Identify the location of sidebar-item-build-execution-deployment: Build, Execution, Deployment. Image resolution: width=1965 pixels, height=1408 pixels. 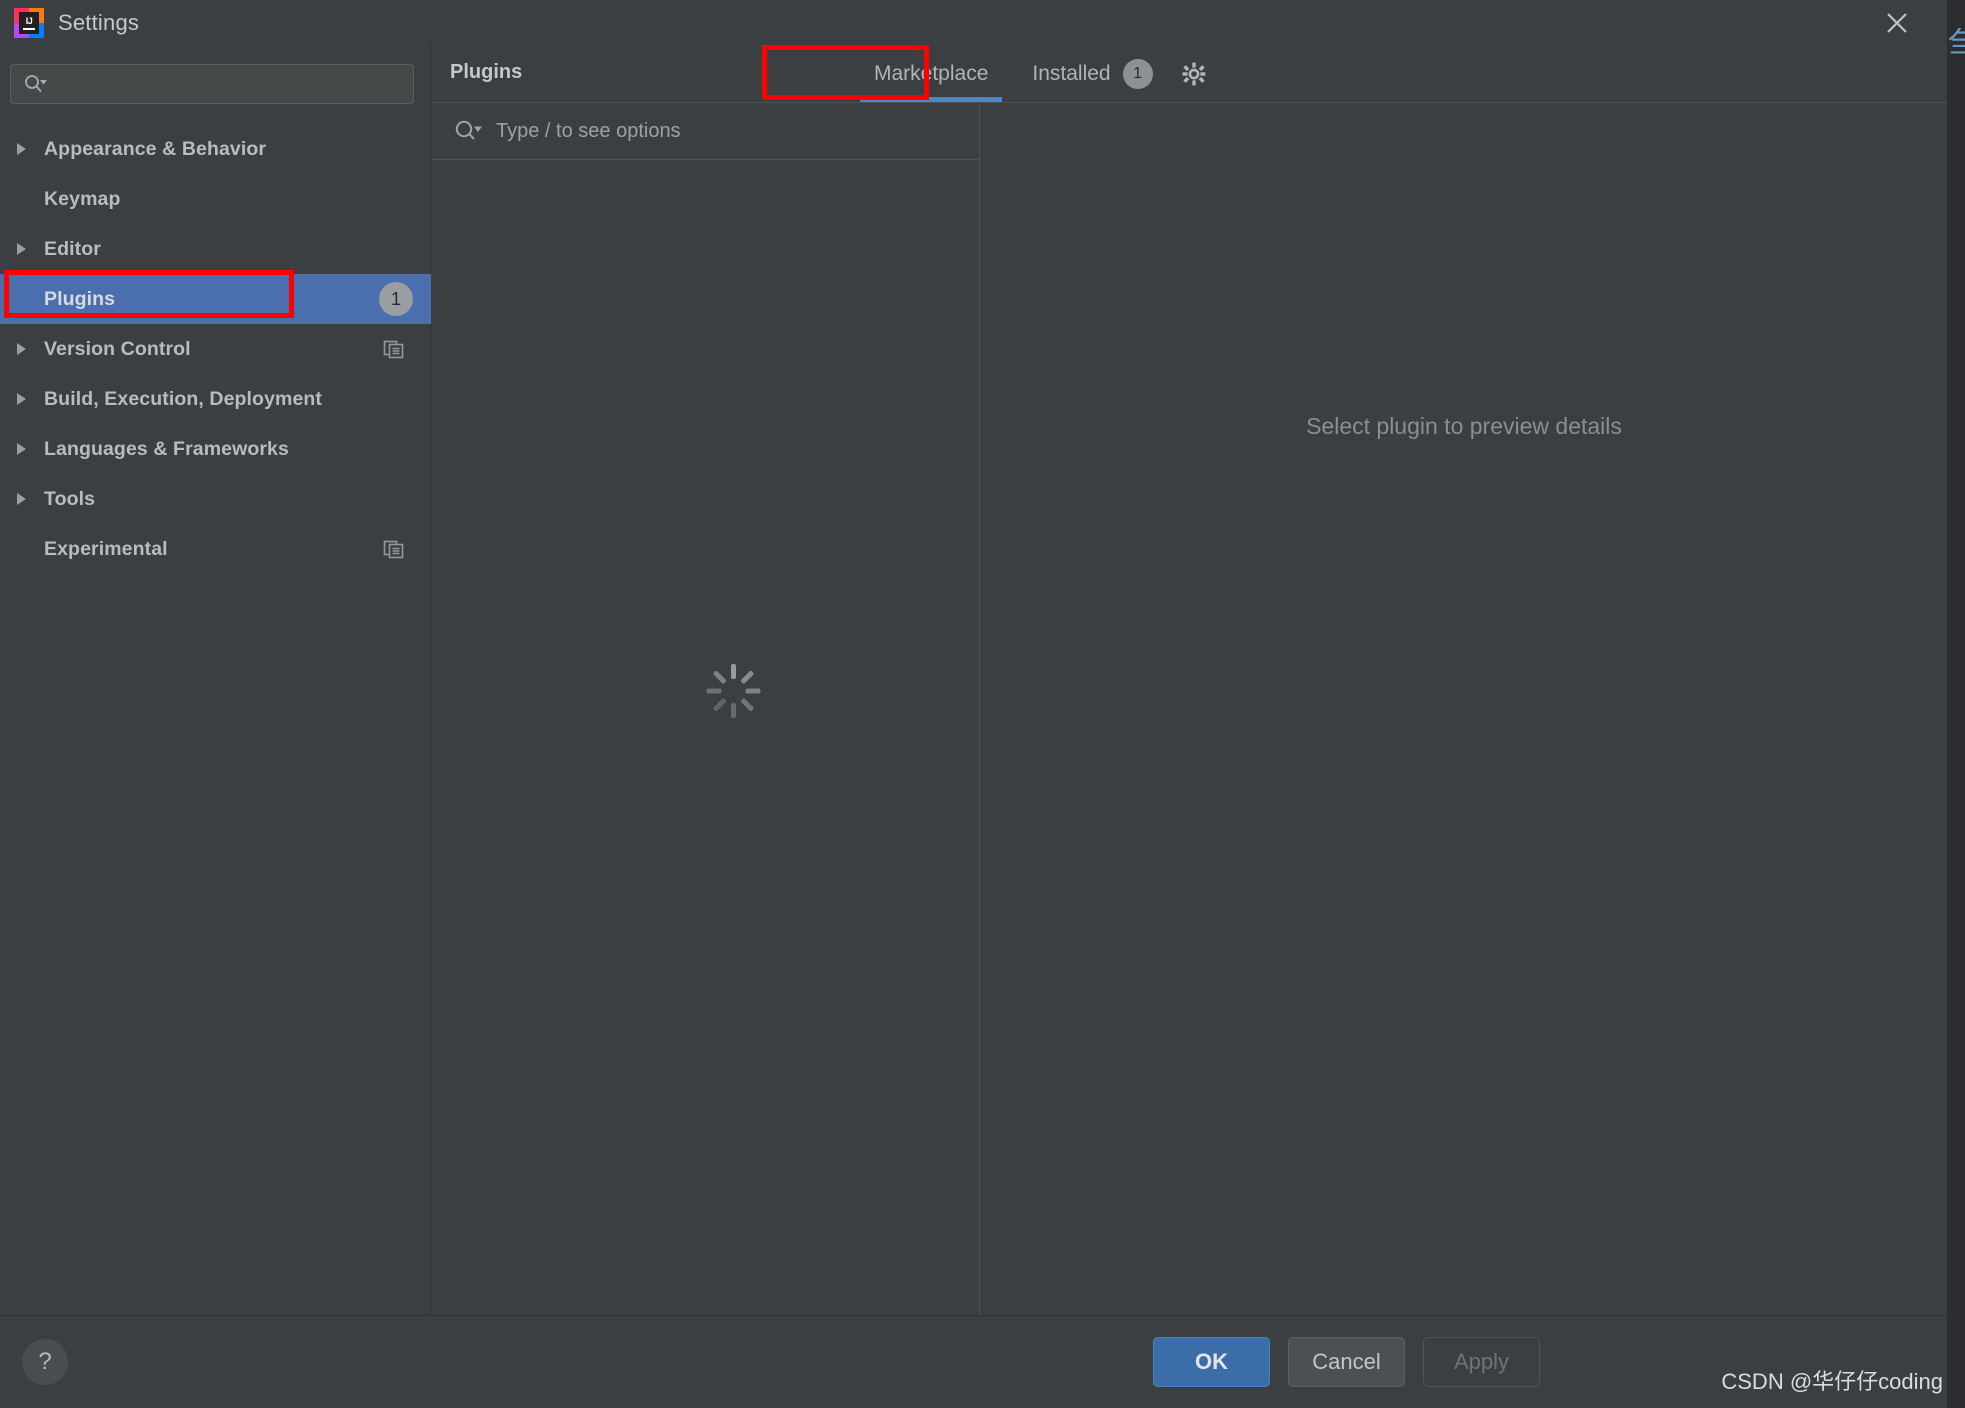
(215, 399).